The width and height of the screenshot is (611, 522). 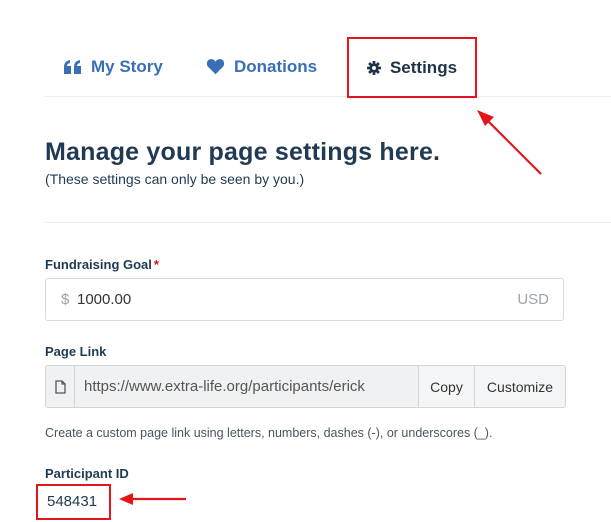 What do you see at coordinates (328, 67) in the screenshot?
I see `tab-bar: My Story Donations Settings` at bounding box center [328, 67].